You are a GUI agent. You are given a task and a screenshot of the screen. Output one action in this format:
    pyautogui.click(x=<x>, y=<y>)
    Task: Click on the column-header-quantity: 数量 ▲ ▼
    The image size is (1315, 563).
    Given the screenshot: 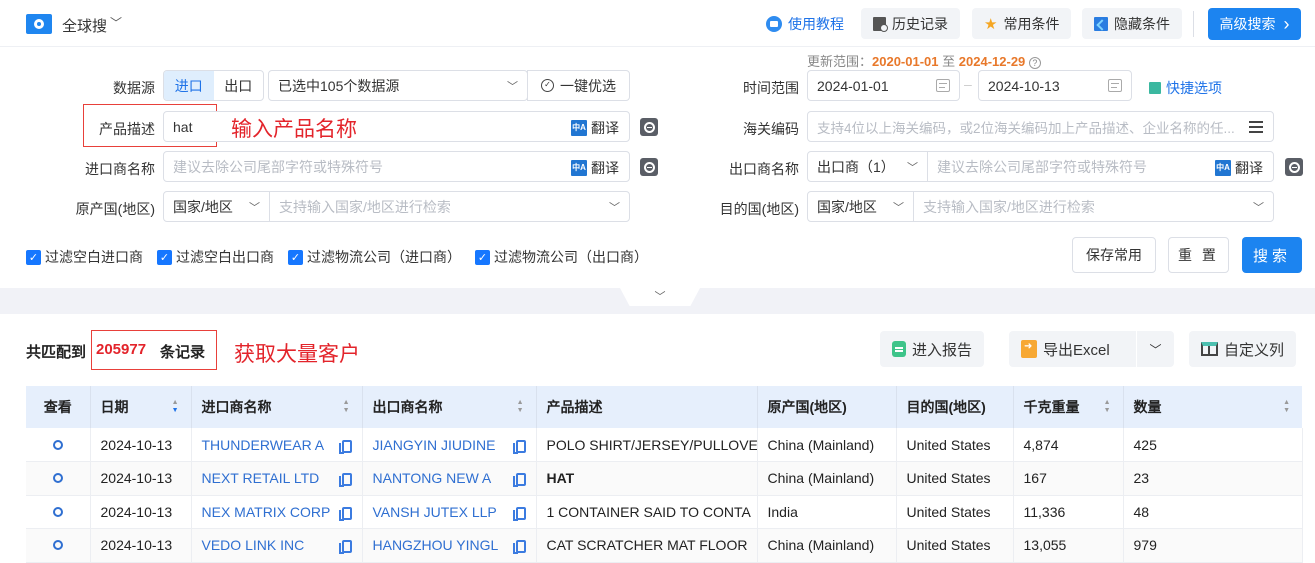 What is the action you would take?
    pyautogui.click(x=1212, y=407)
    